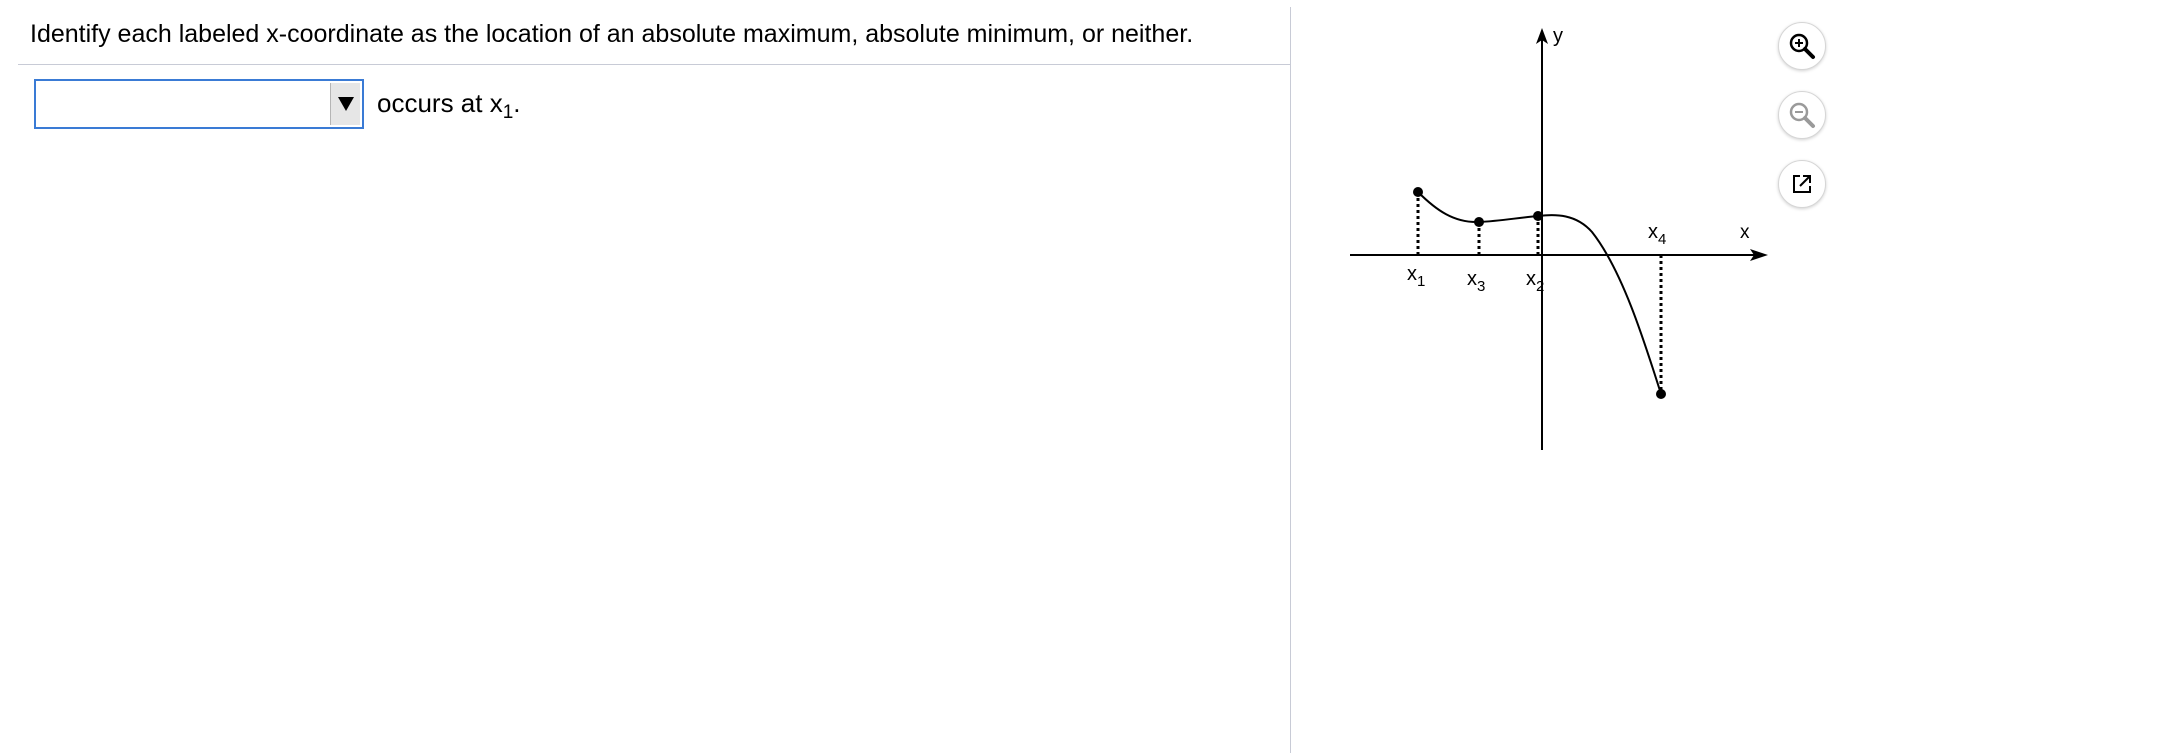  I want to click on zoom-out-icon, so click(1802, 115).